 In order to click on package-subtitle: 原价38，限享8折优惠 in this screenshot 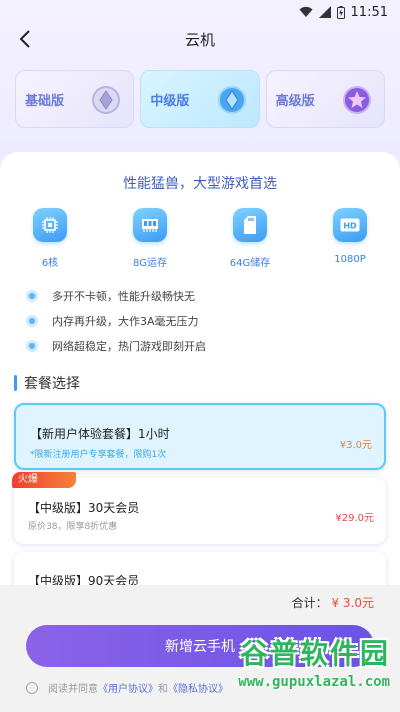, I will do `click(73, 527)`.